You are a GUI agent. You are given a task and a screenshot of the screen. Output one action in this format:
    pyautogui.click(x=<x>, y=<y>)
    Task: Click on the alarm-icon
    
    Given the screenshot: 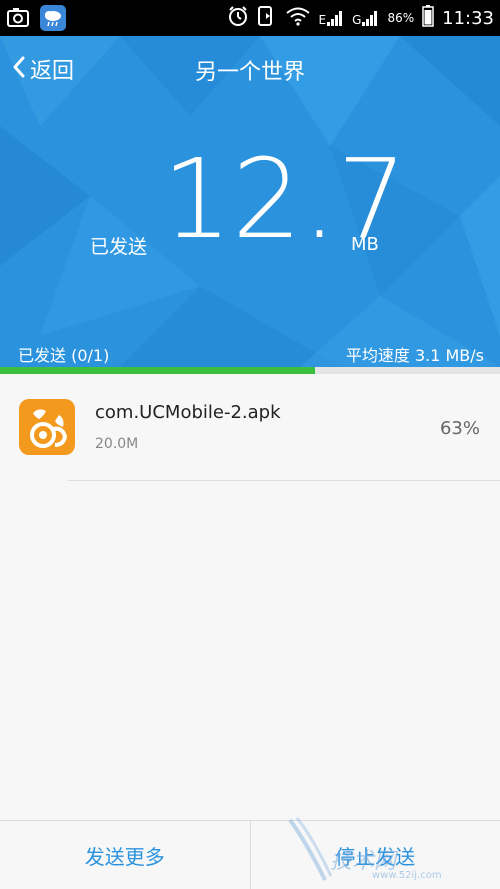 What is the action you would take?
    pyautogui.click(x=238, y=18)
    